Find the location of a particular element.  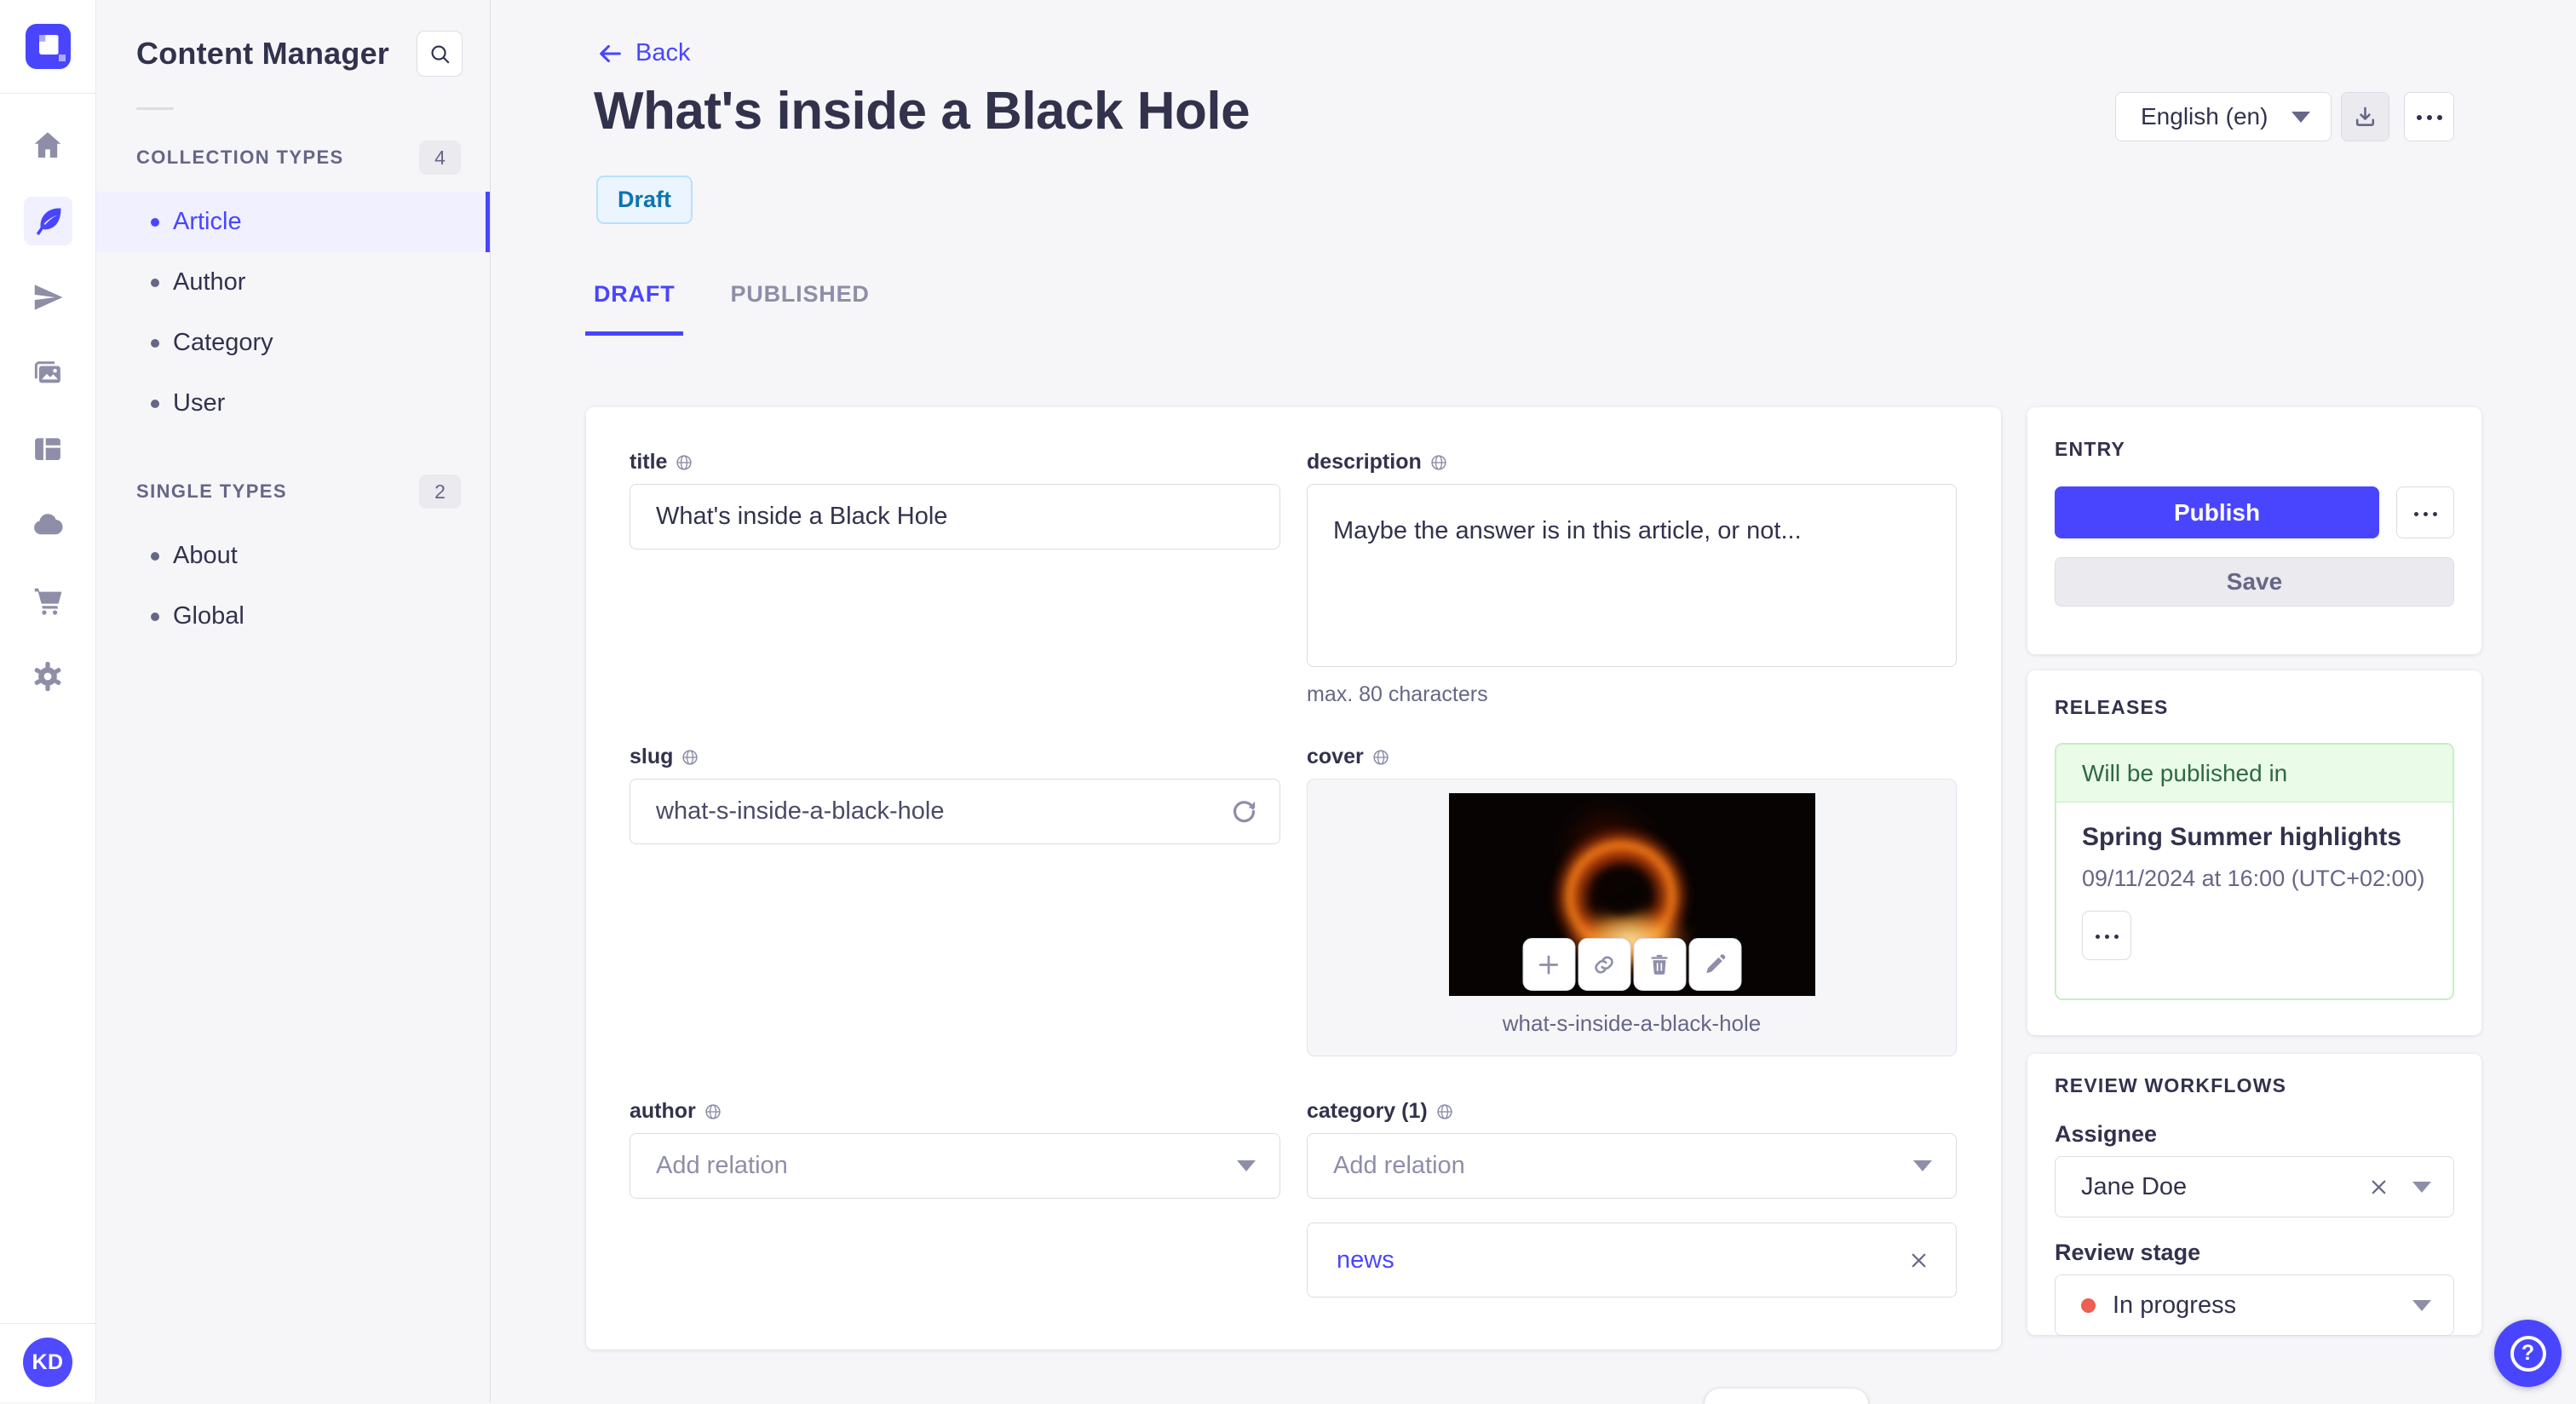

locale-select: English (en) is located at coordinates (2224, 116).